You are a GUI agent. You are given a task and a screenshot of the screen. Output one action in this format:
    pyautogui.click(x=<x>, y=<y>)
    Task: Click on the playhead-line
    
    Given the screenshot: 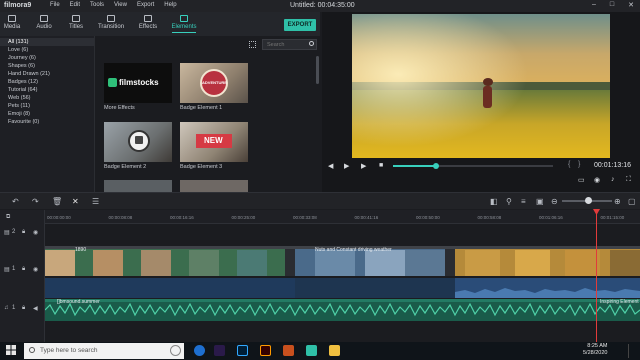 What is the action you would take?
    pyautogui.click(x=596, y=276)
    